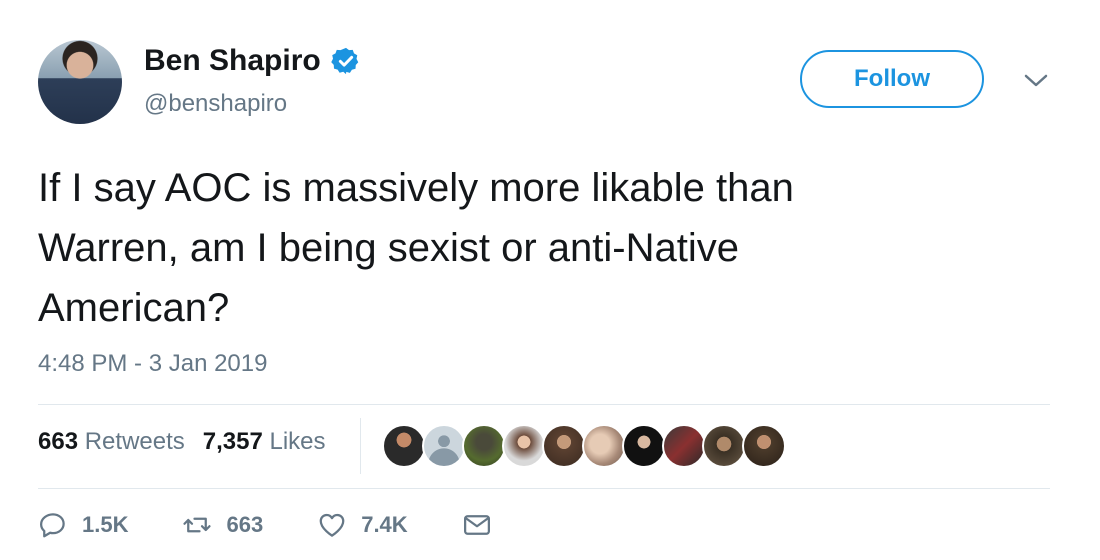  Describe the element at coordinates (544, 404) in the screenshot. I see `divider-top` at that location.